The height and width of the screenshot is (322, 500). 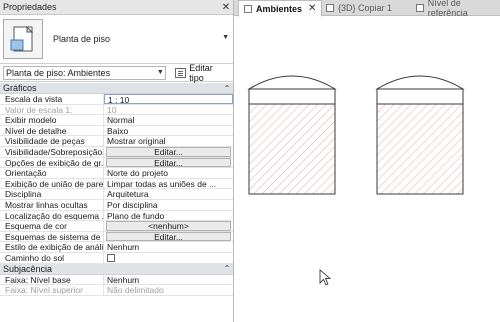 I want to click on table-element-left, so click(x=292, y=135).